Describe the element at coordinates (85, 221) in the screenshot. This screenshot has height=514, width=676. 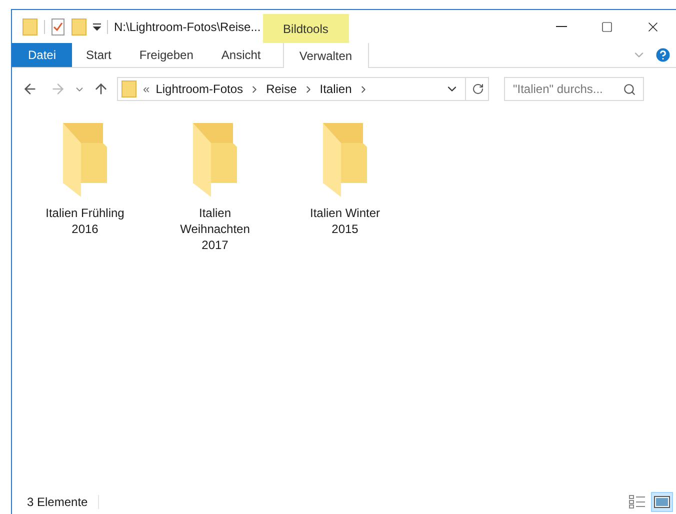
I see `folder-name: Italien Frühling 2016` at that location.